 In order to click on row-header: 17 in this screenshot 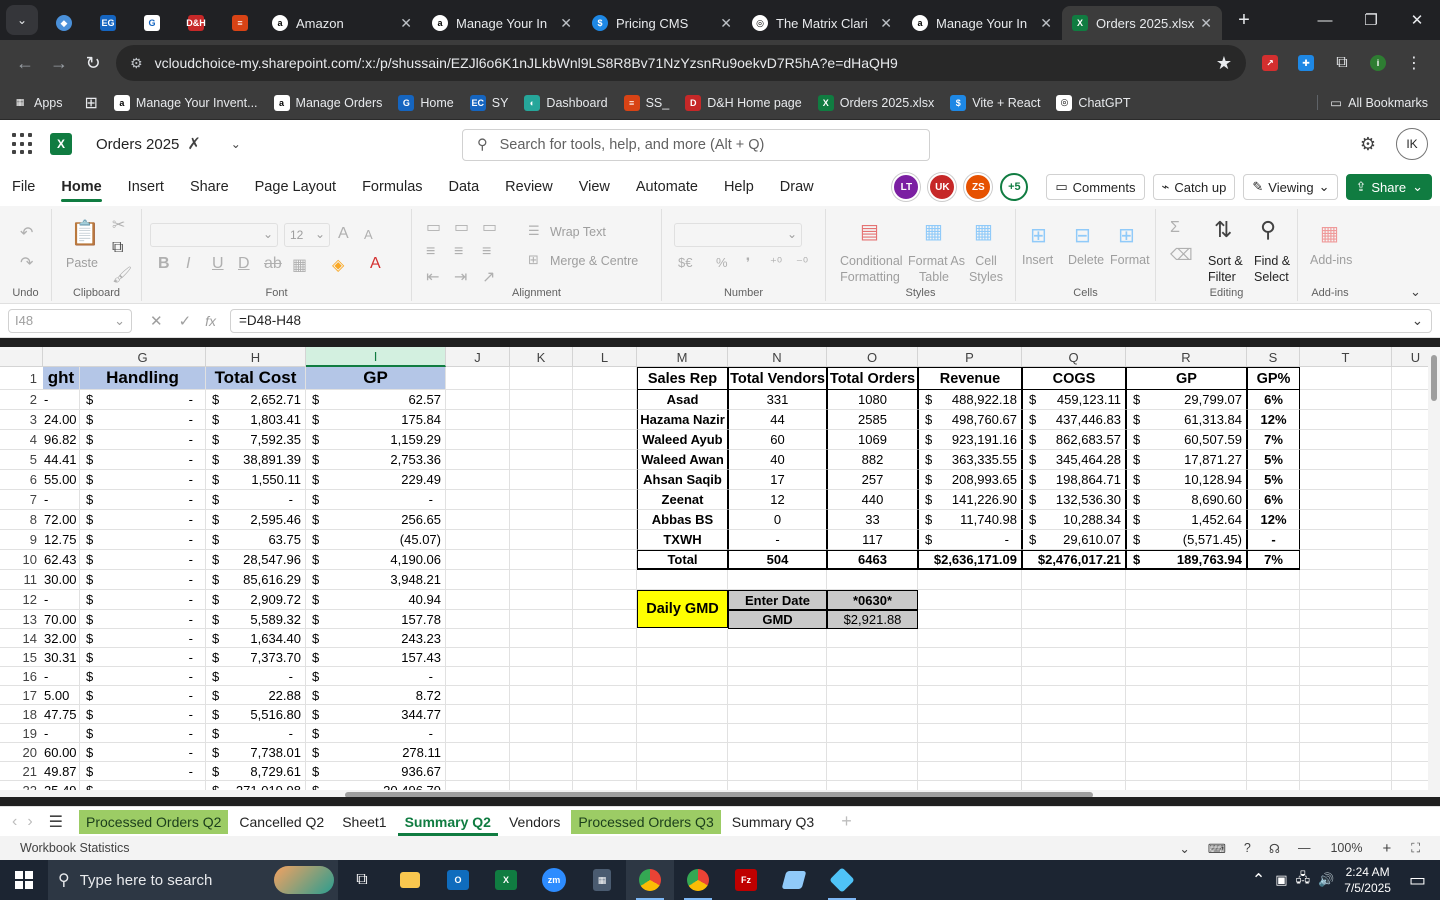, I will do `click(21, 695)`.